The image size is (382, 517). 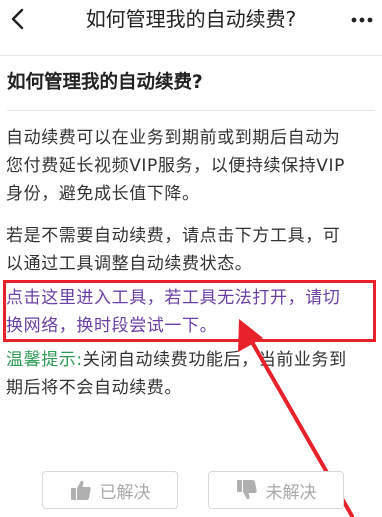 I want to click on tip-text: 关闭自动续费功能后，当前业务到, so click(x=214, y=360).